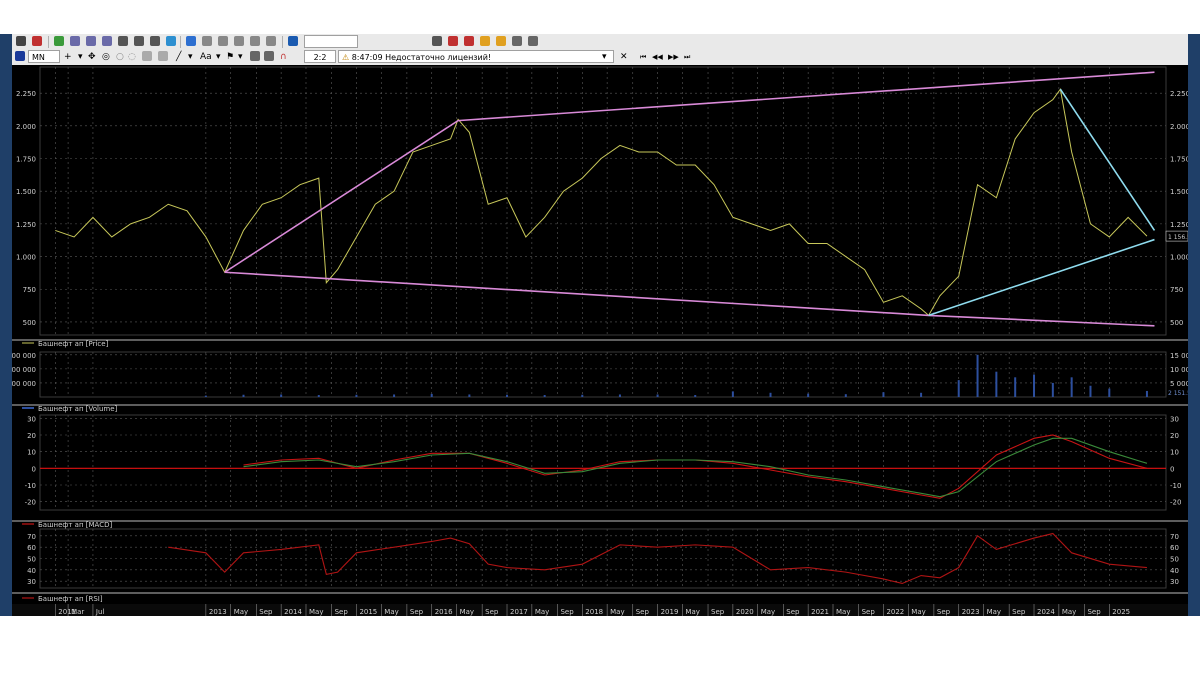 The height and width of the screenshot is (675, 1200). Describe the element at coordinates (106, 57) in the screenshot. I see `target-icon: ◎` at that location.